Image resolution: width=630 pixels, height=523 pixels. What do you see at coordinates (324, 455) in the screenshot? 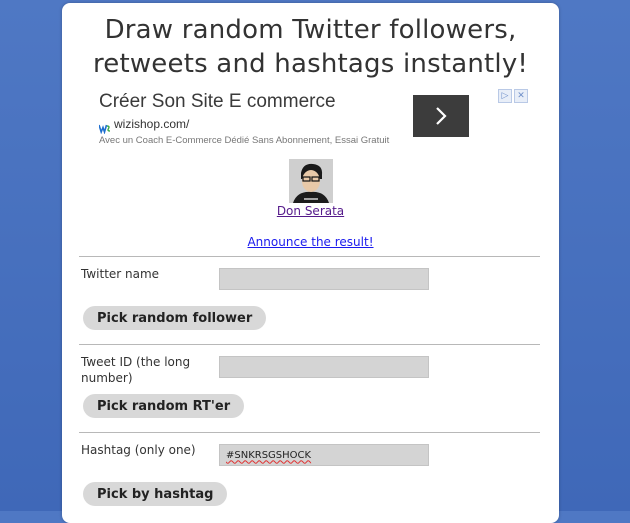
I see `hashtag-input: #SNKRSGSHOCK` at bounding box center [324, 455].